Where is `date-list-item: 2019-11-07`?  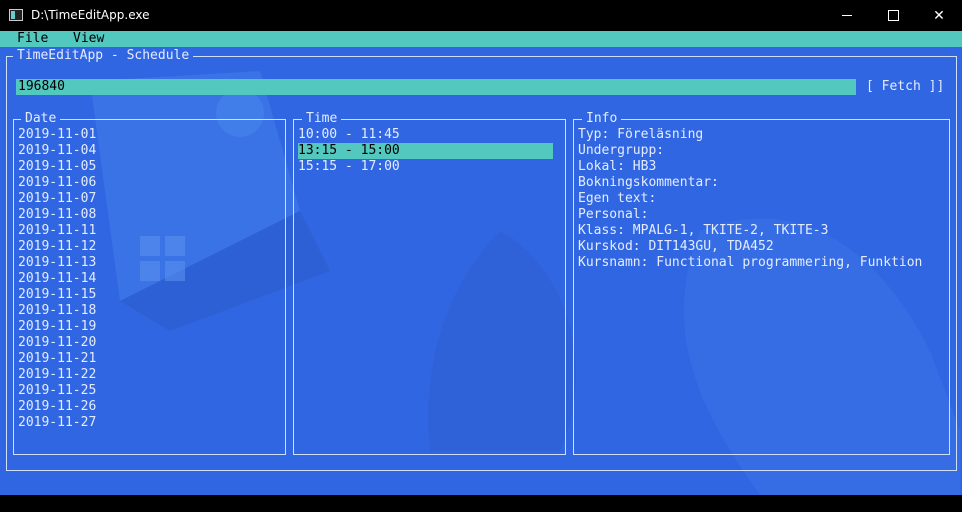
date-list-item: 2019-11-07 is located at coordinates (57, 199).